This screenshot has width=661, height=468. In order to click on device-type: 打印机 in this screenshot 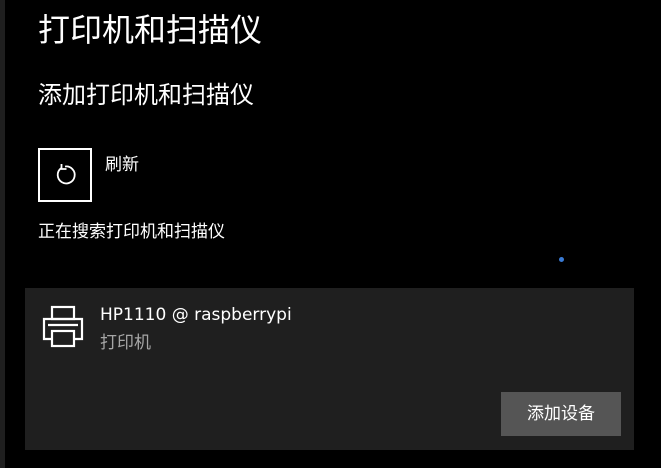, I will do `click(125, 343)`.